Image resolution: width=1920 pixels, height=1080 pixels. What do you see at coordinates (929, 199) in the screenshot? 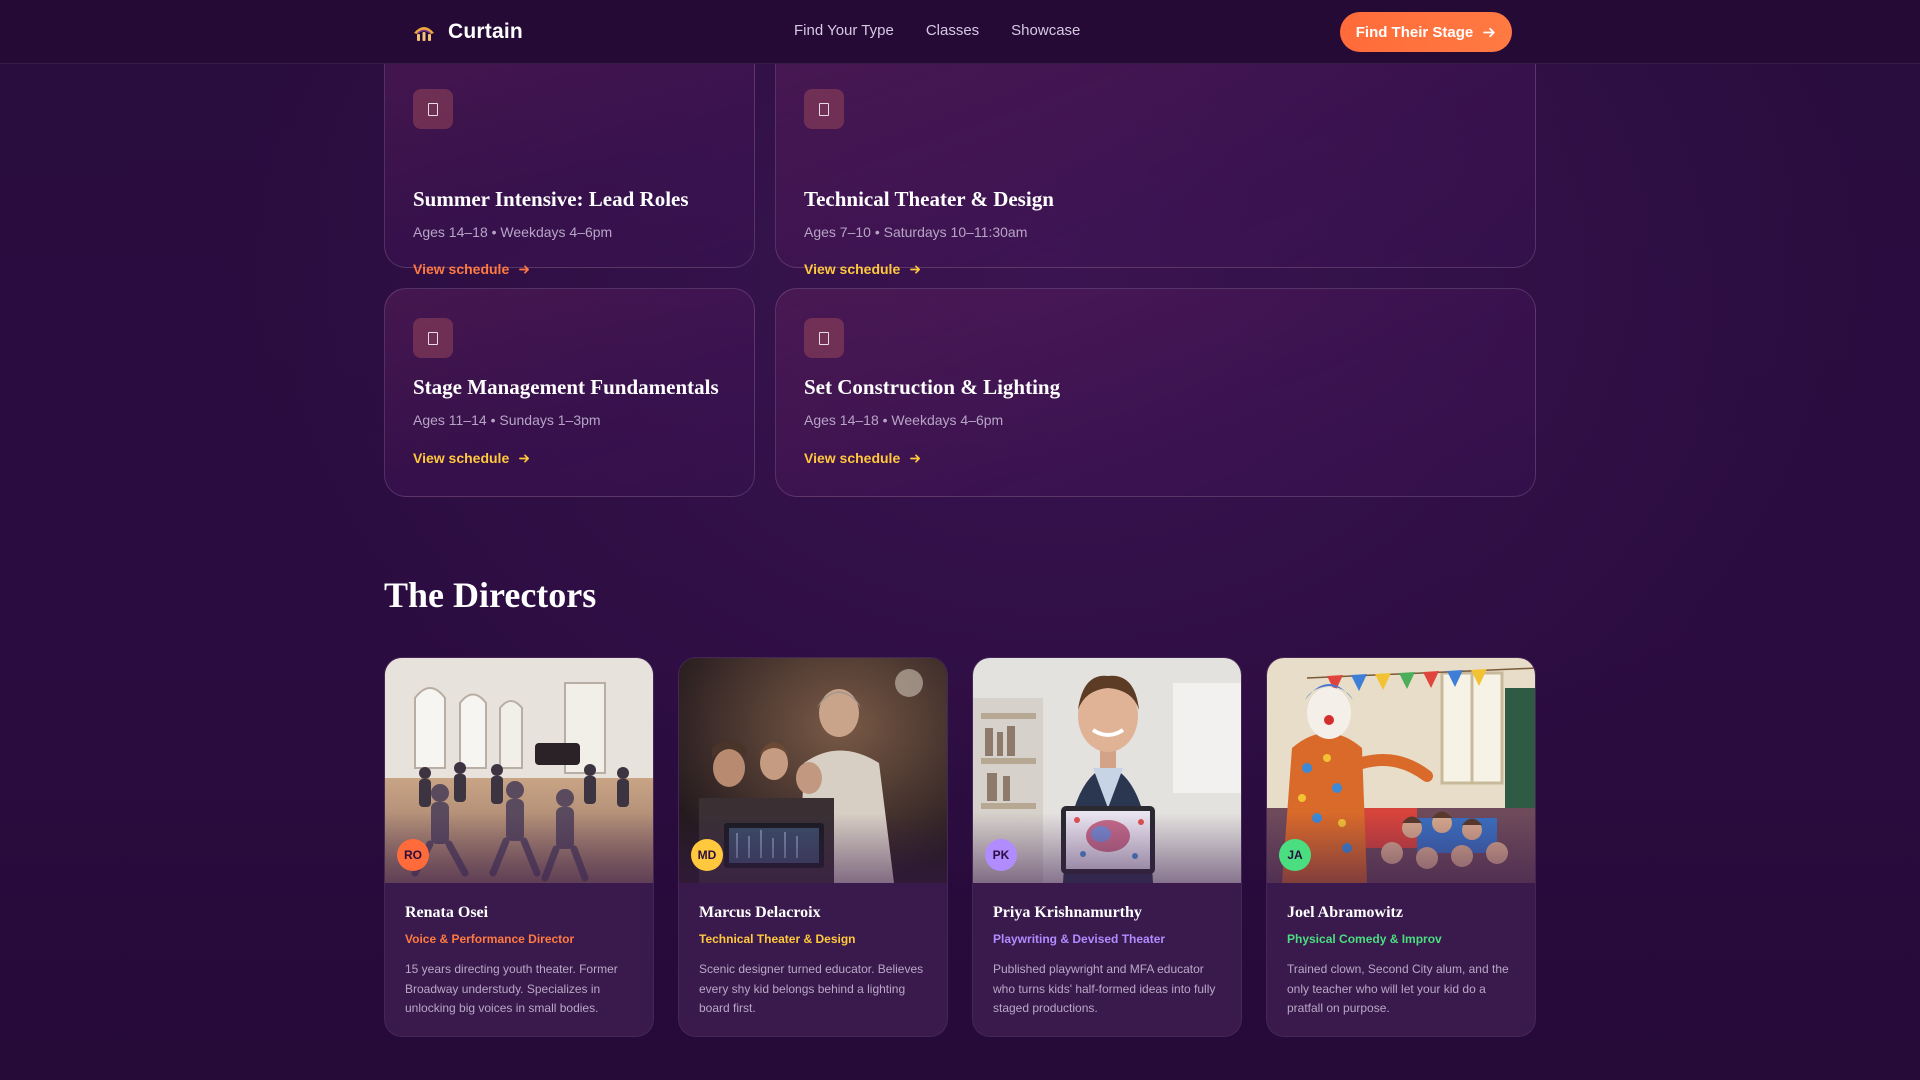
I see `class-title: Technical Theater & Design` at bounding box center [929, 199].